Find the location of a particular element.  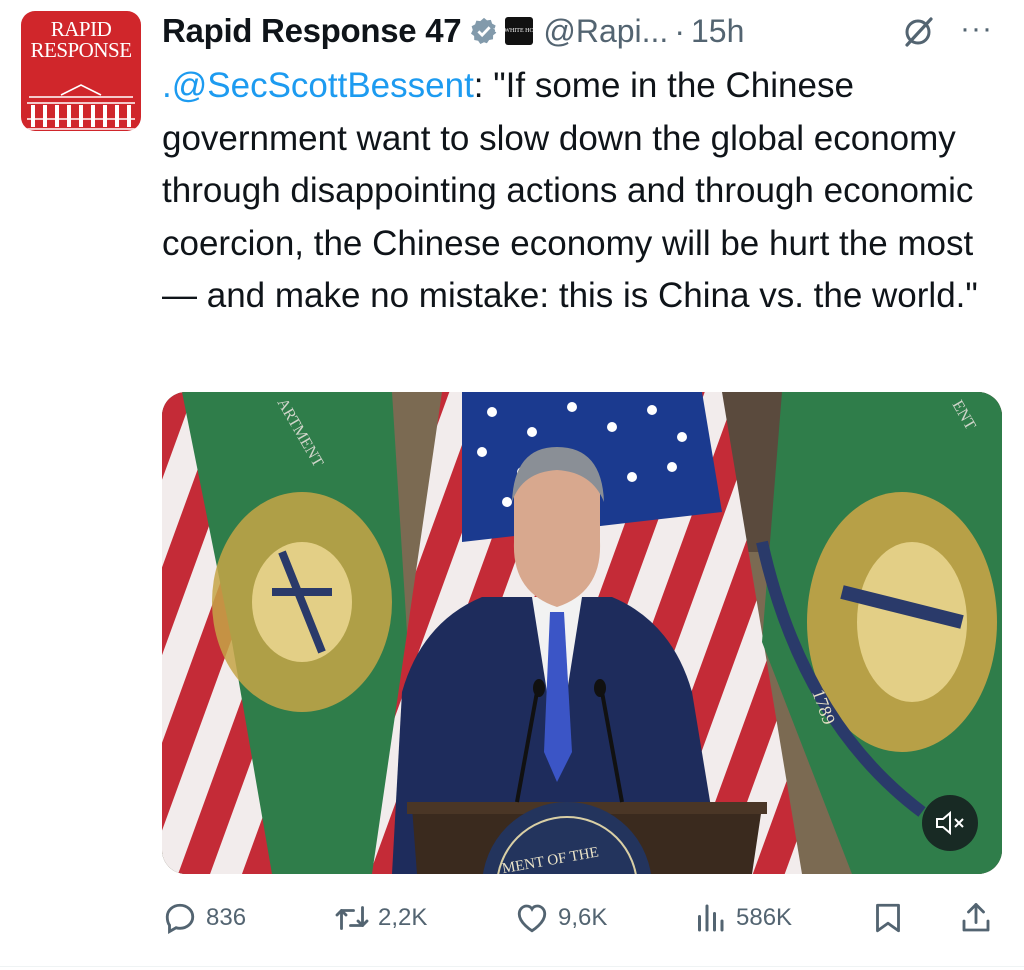

action-bar: 836 2,2K 9,6K 586K is located at coordinates (582, 918).